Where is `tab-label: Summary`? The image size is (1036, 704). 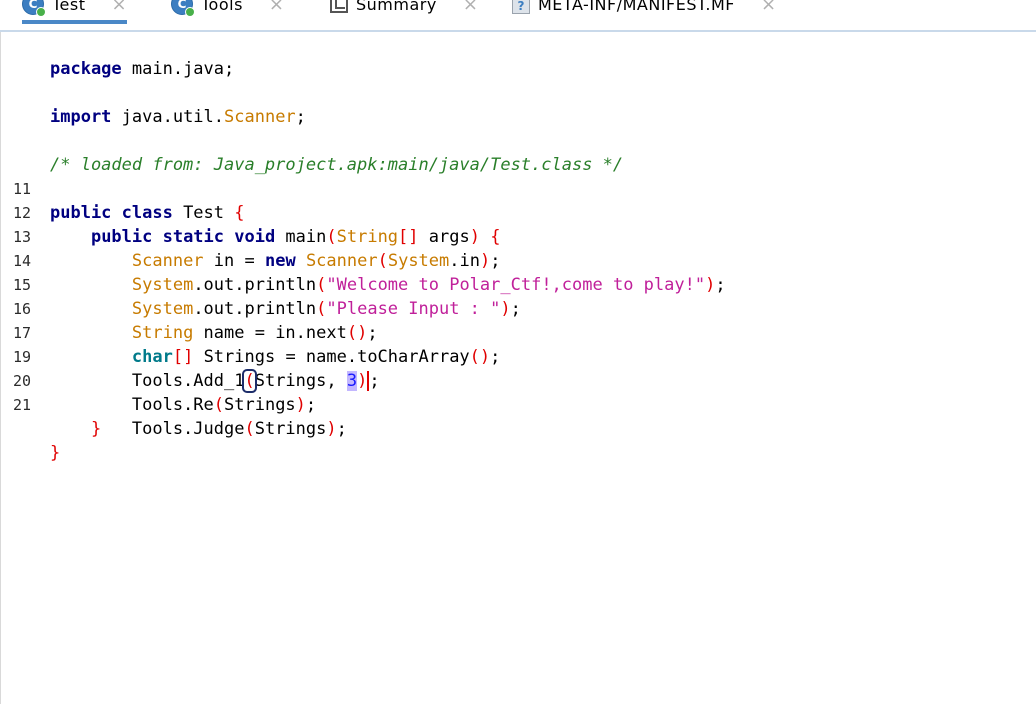
tab-label: Summary is located at coordinates (396, 7).